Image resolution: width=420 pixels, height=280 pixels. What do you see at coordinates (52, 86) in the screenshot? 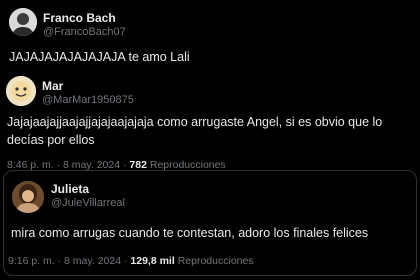
I see `author-name: Mar` at bounding box center [52, 86].